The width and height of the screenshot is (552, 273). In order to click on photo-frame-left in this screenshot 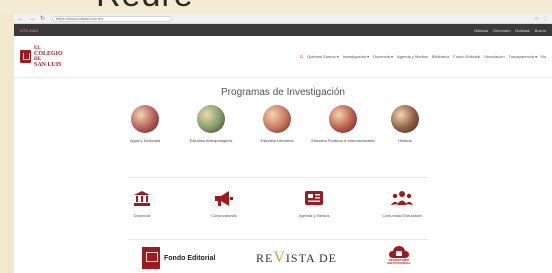, I will do `click(7, 143)`.